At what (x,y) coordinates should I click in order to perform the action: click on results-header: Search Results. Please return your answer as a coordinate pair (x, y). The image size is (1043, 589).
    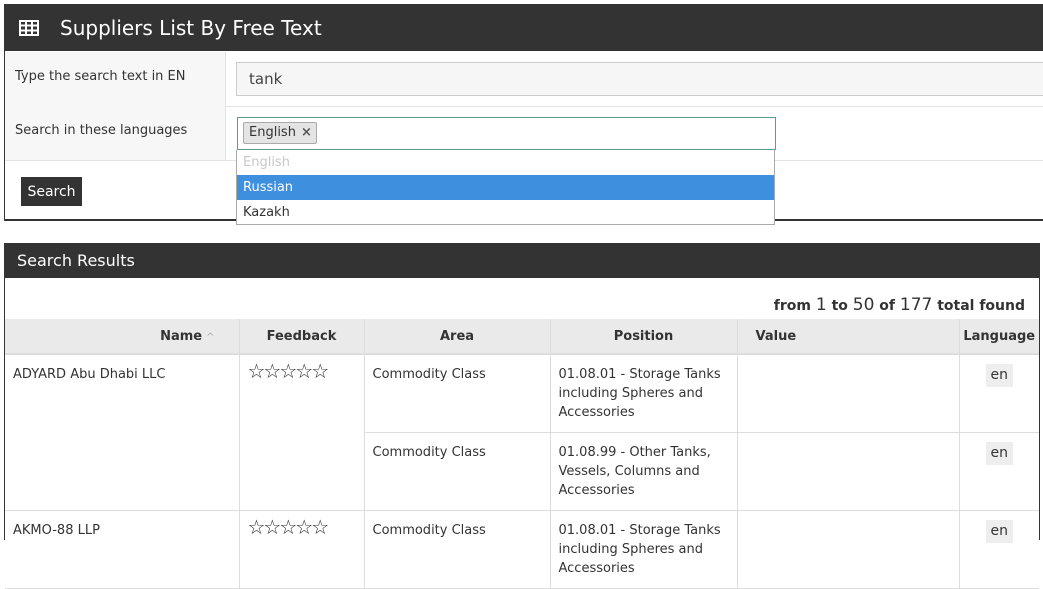
    Looking at the image, I should click on (522, 260).